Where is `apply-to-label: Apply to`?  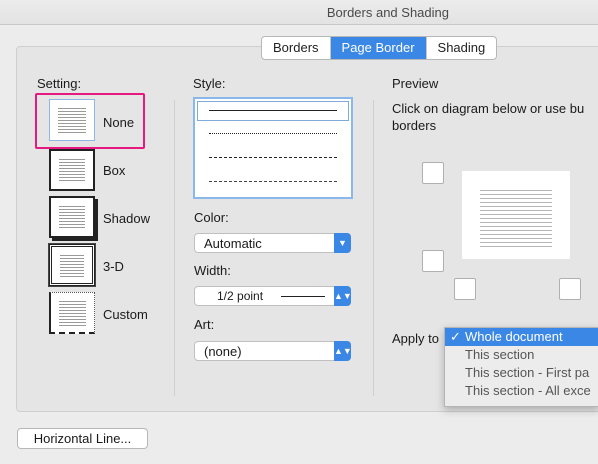
apply-to-label: Apply to is located at coordinates (415, 338).